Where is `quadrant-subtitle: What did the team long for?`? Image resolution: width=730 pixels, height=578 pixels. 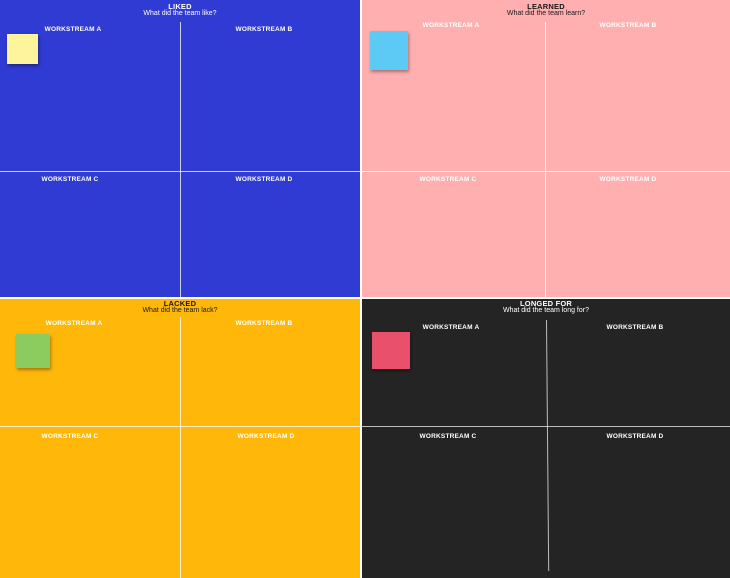 quadrant-subtitle: What did the team long for? is located at coordinates (546, 310).